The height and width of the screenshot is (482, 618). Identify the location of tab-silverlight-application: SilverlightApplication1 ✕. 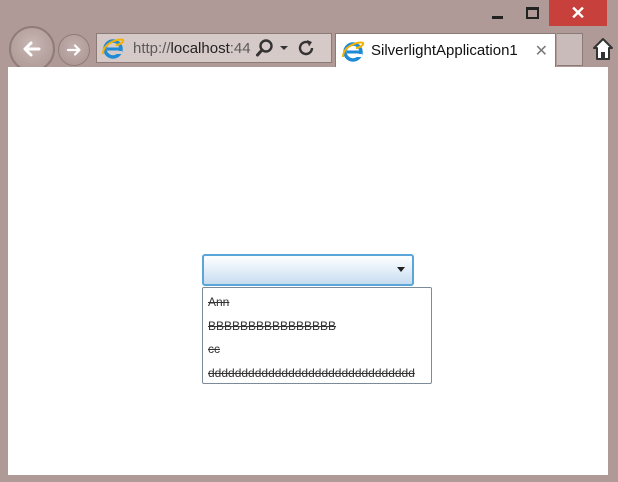
(445, 50).